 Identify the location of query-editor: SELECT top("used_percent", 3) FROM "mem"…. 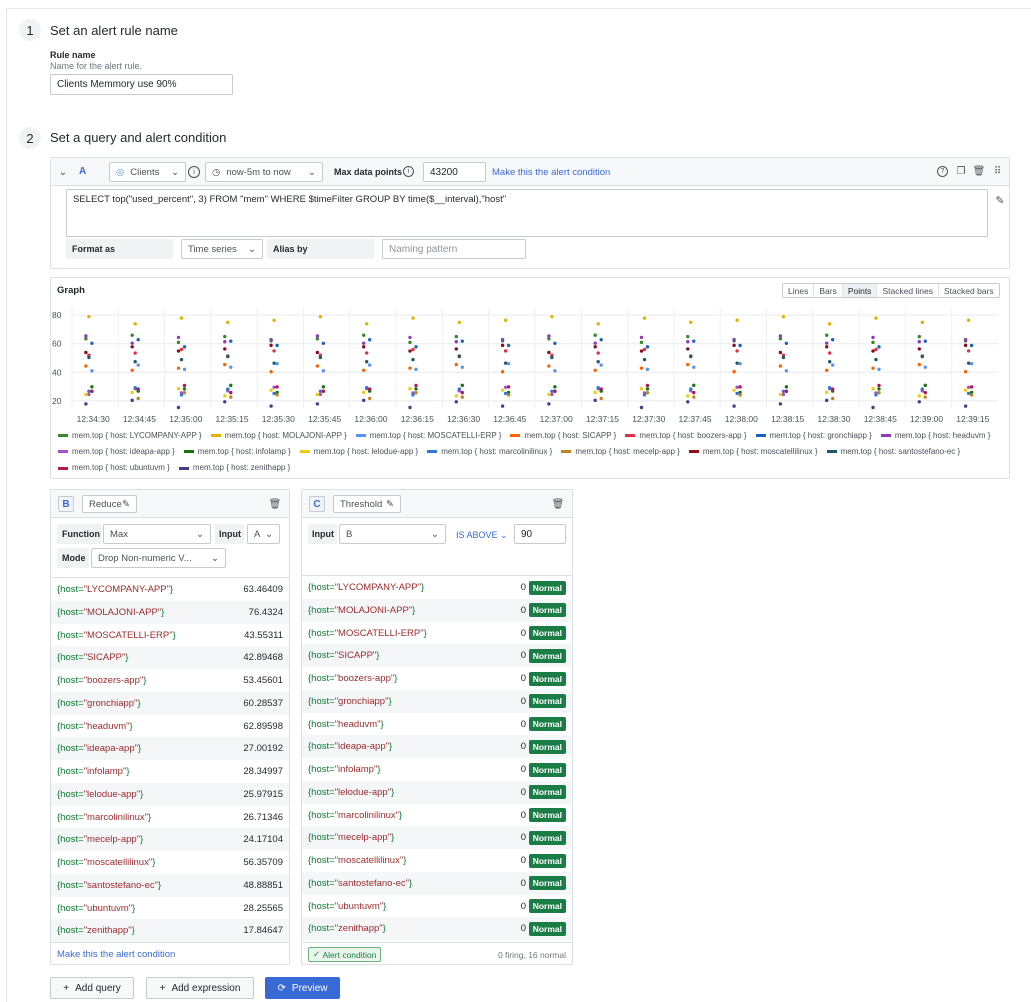
(527, 213).